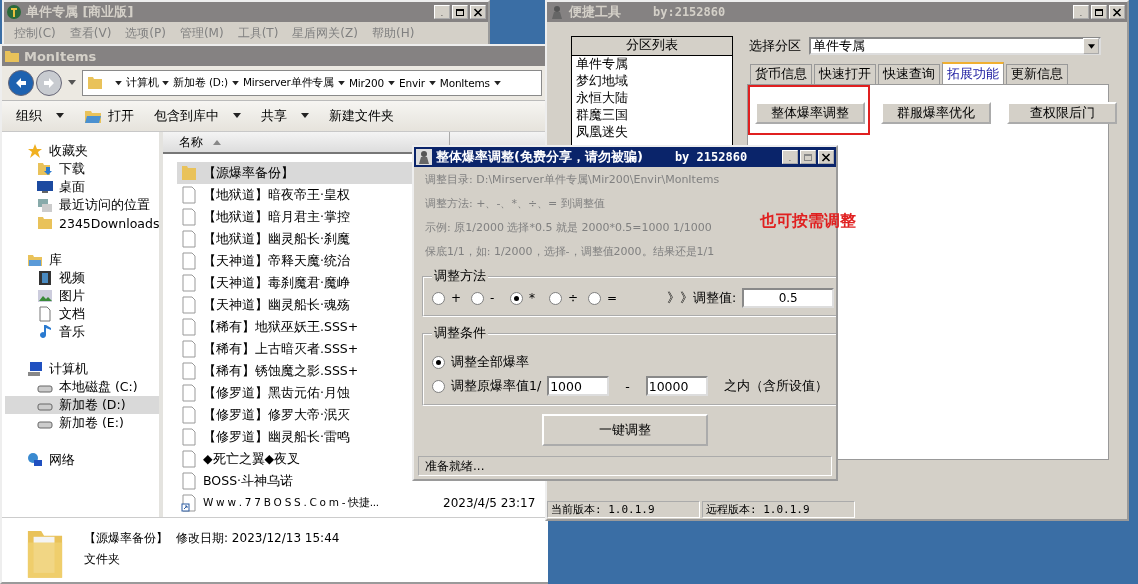 The width and height of the screenshot is (1138, 584). I want to click on library-icon, so click(35, 260).